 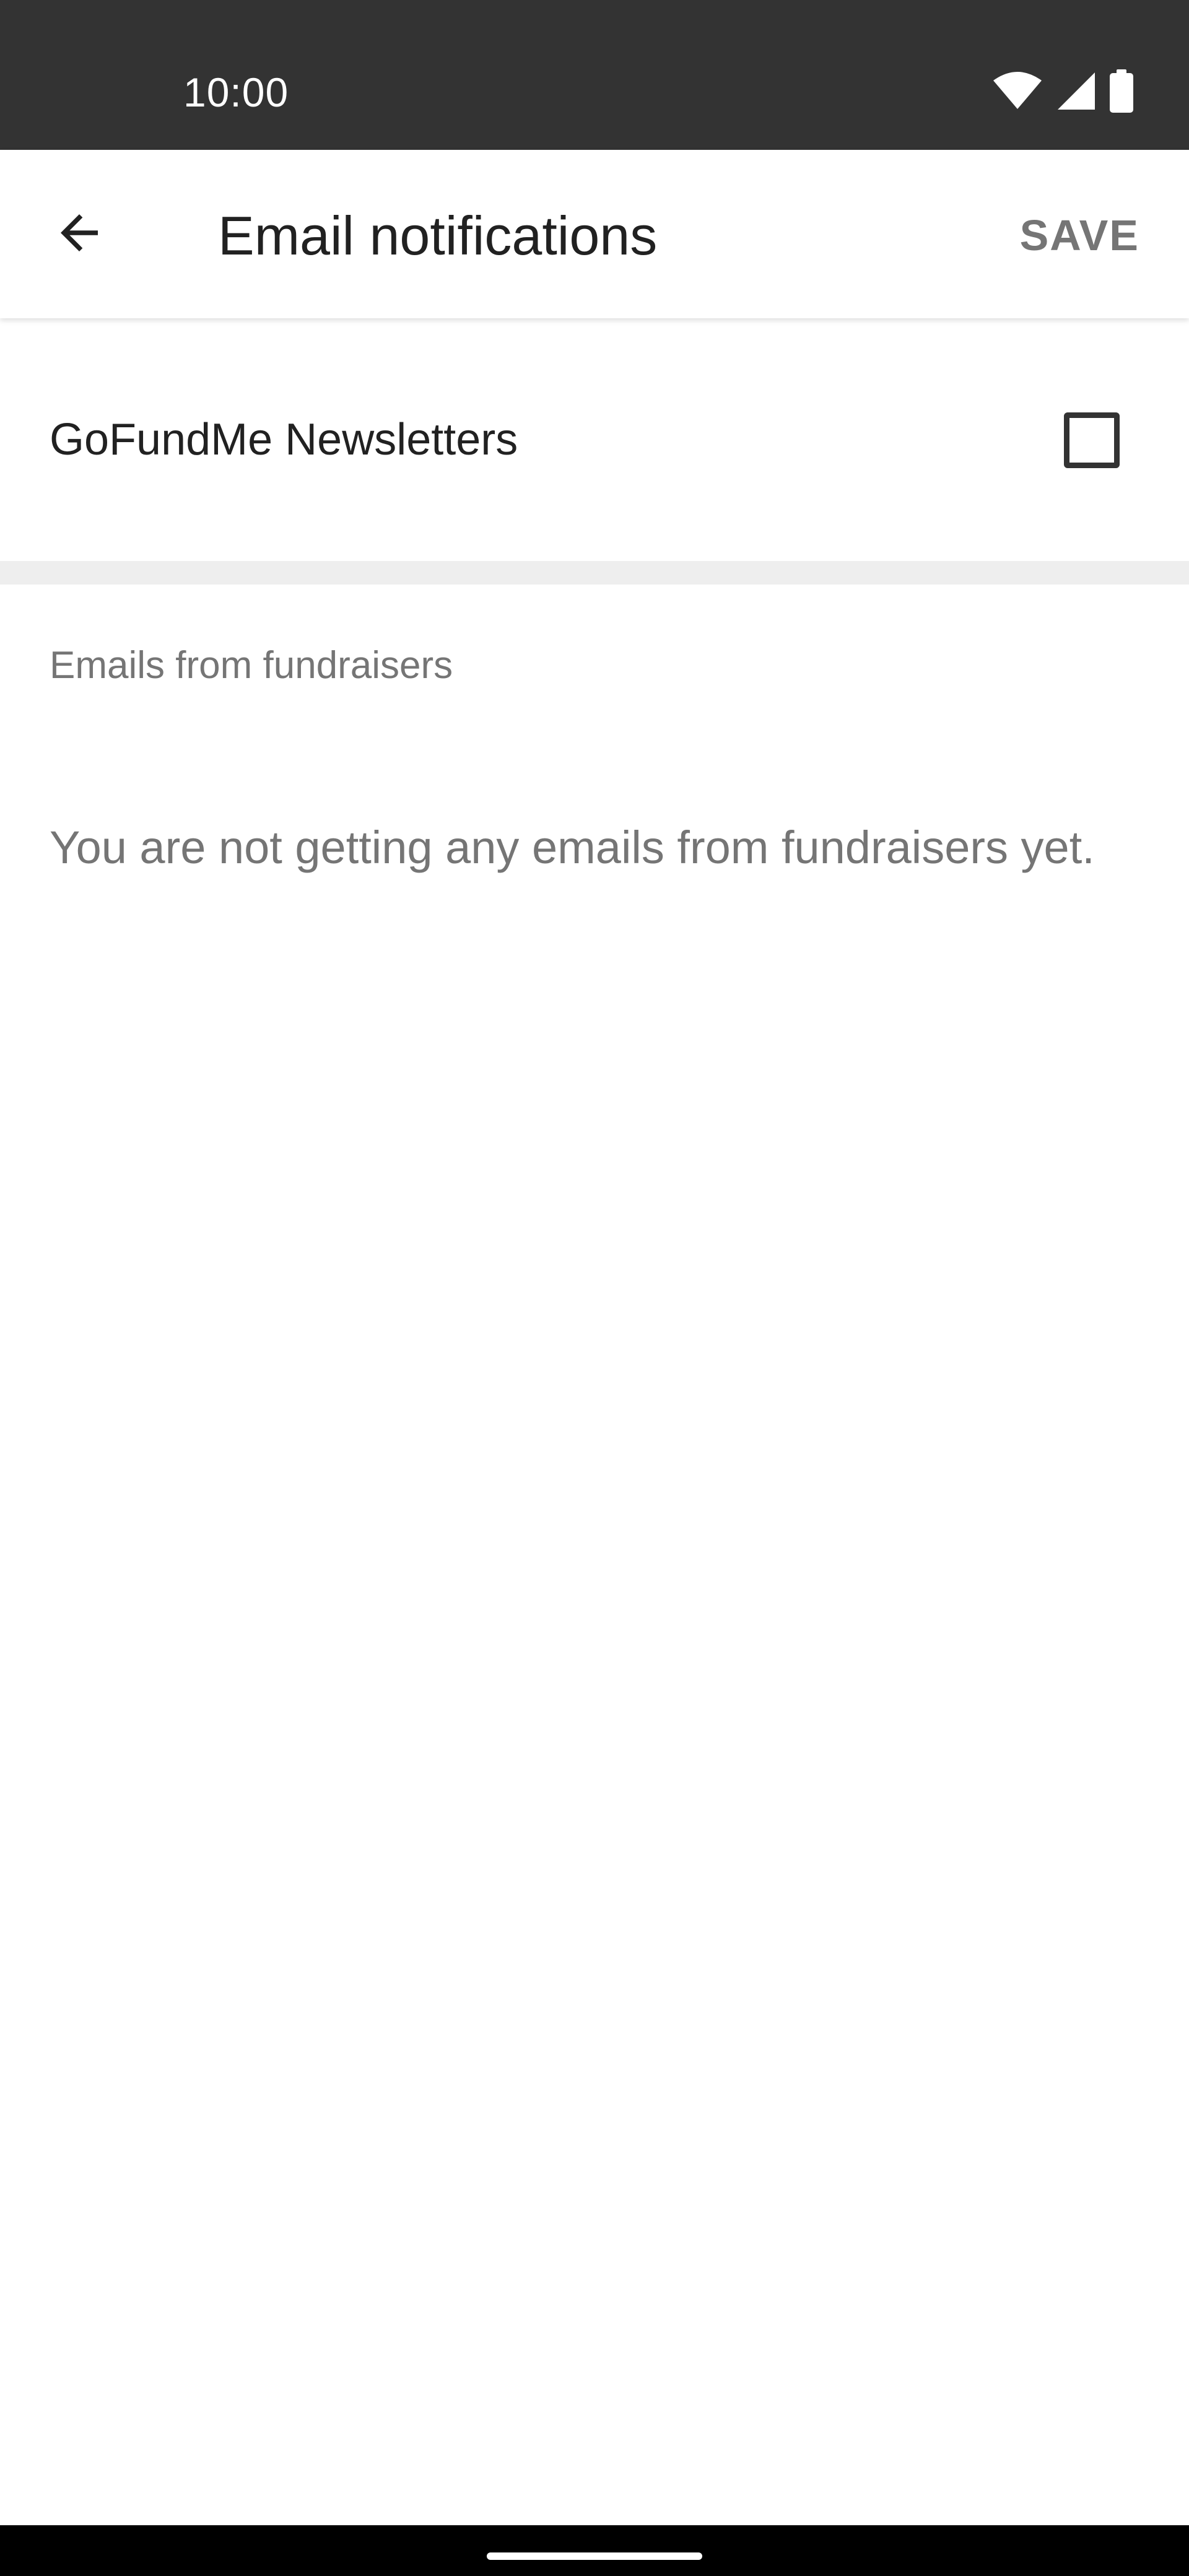 I want to click on back-button, so click(x=79, y=234).